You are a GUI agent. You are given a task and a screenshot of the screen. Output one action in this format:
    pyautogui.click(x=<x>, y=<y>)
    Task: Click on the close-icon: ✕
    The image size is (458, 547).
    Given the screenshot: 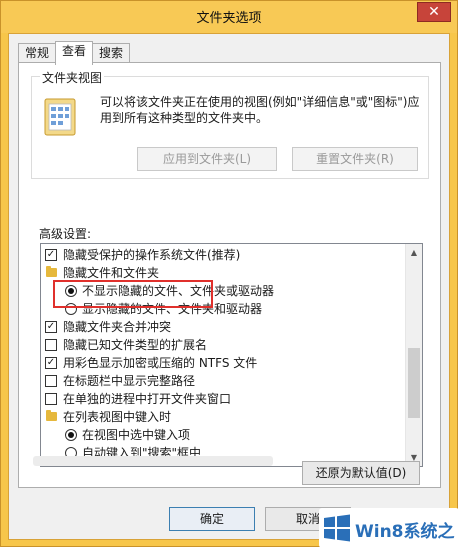 What is the action you would take?
    pyautogui.click(x=434, y=12)
    